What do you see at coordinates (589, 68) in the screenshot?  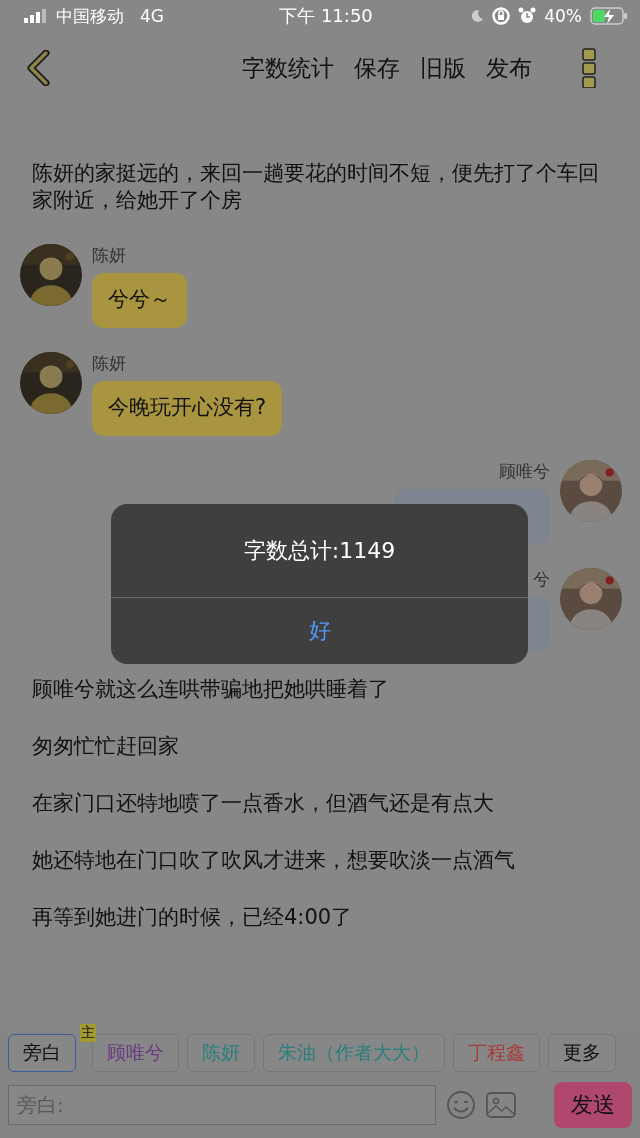 I see `more-icon` at bounding box center [589, 68].